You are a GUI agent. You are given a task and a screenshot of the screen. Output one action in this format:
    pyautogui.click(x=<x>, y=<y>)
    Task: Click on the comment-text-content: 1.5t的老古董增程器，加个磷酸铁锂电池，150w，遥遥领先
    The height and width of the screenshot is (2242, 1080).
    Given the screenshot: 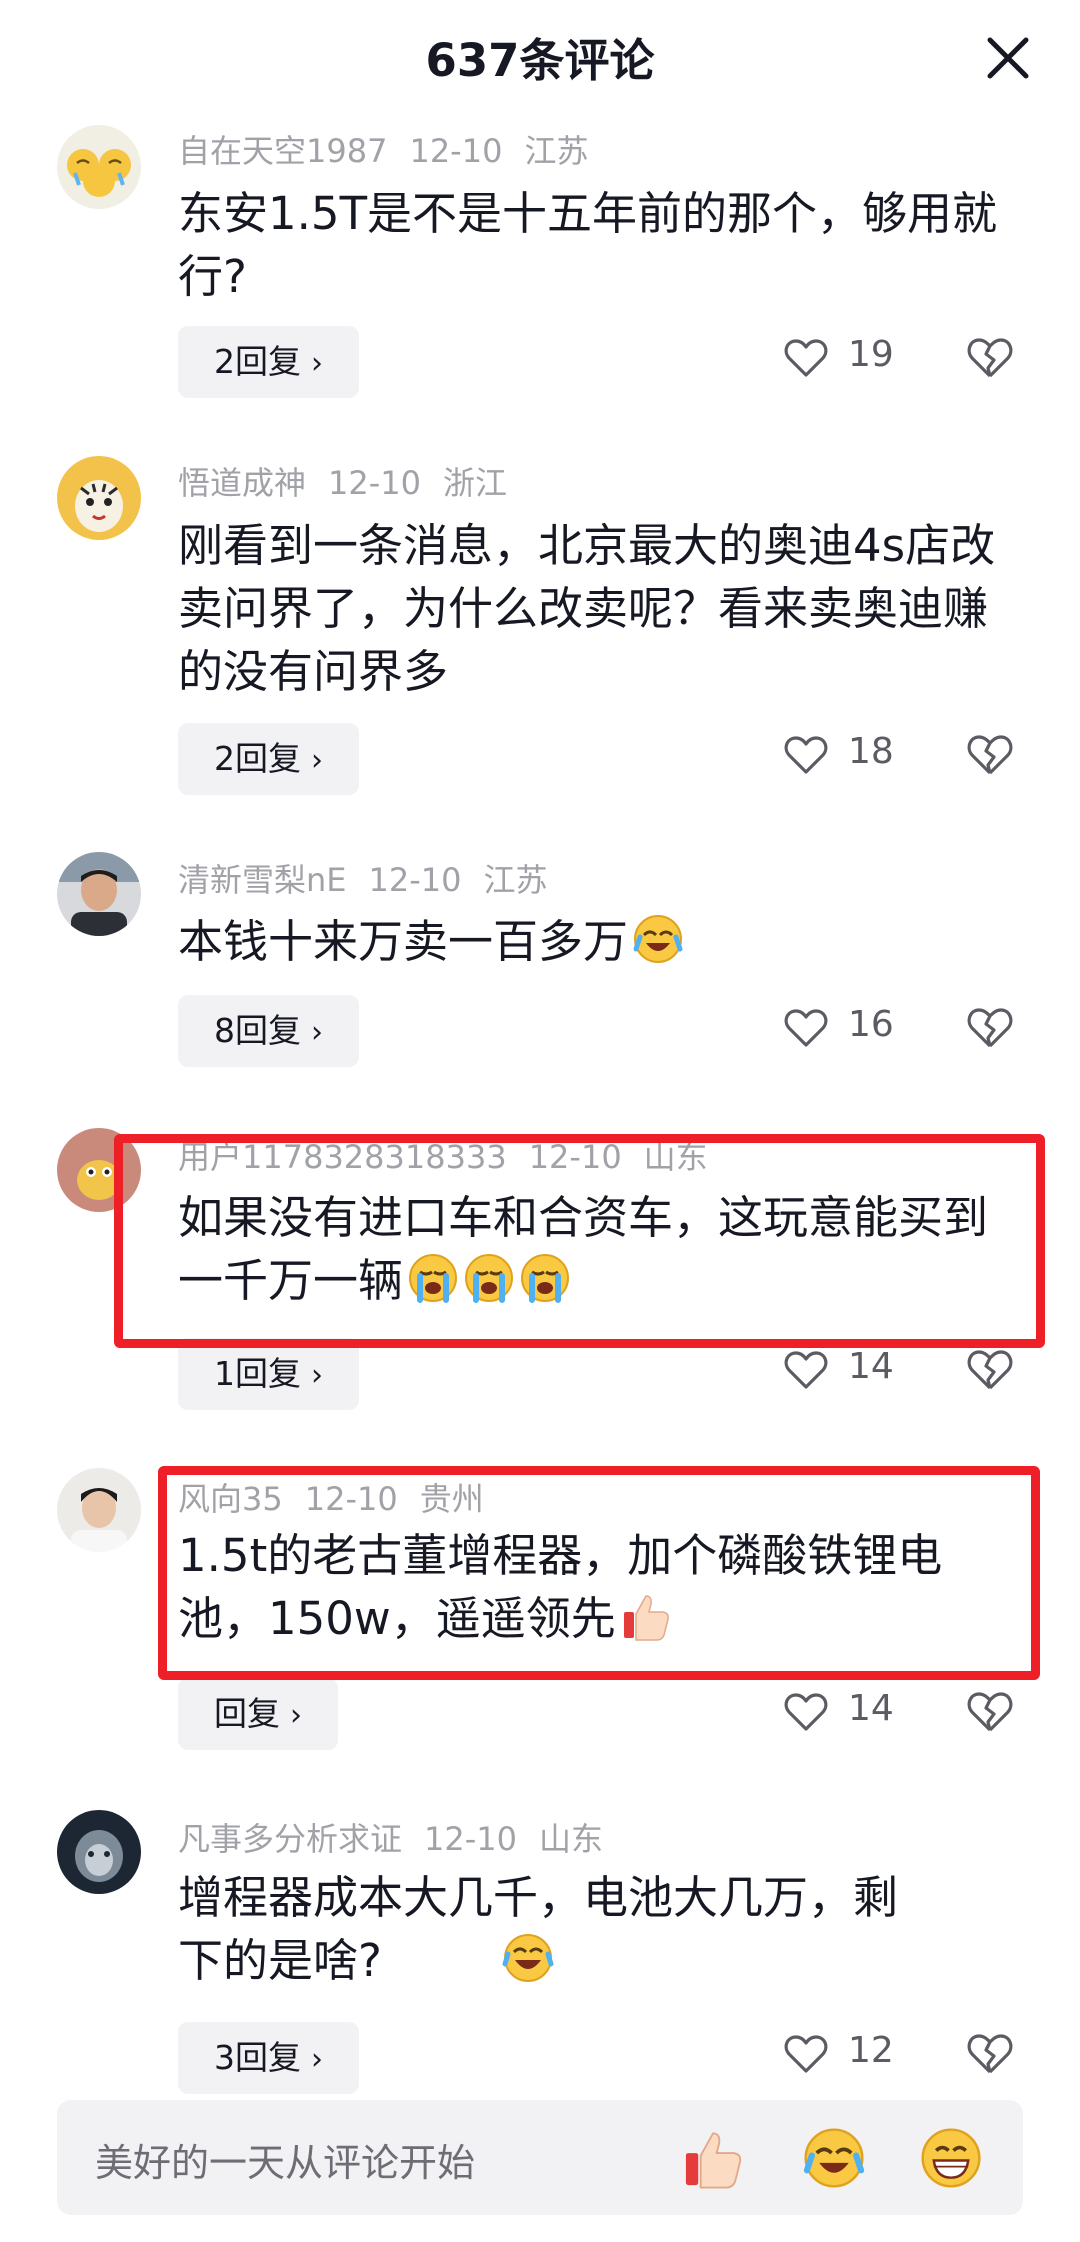 What is the action you would take?
    pyautogui.click(x=560, y=1587)
    